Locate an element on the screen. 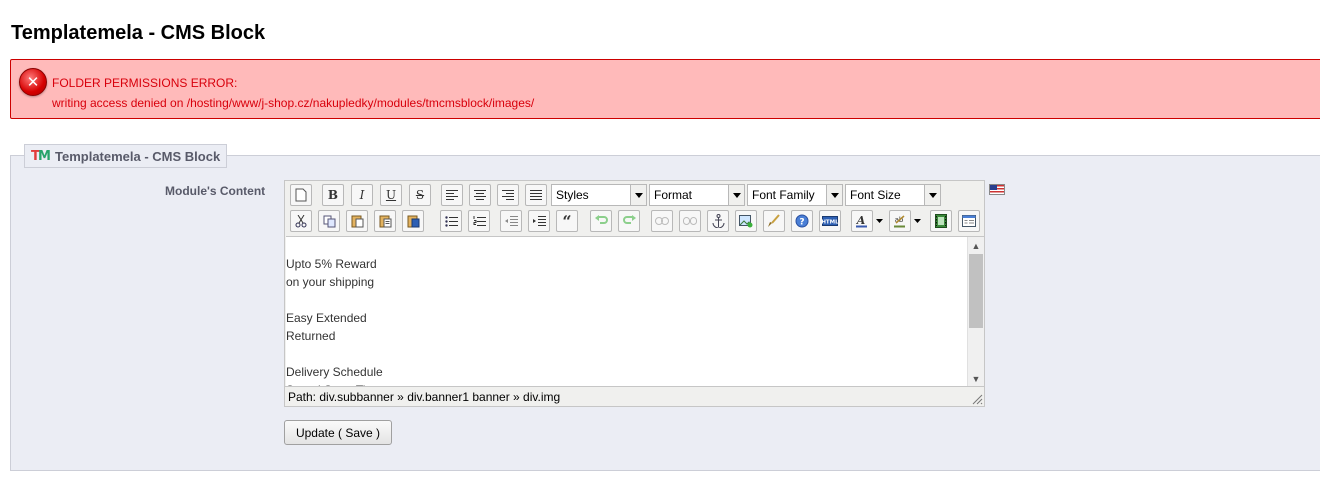 The image size is (1320, 486). scroll-down-icon: ▼ is located at coordinates (976, 378).